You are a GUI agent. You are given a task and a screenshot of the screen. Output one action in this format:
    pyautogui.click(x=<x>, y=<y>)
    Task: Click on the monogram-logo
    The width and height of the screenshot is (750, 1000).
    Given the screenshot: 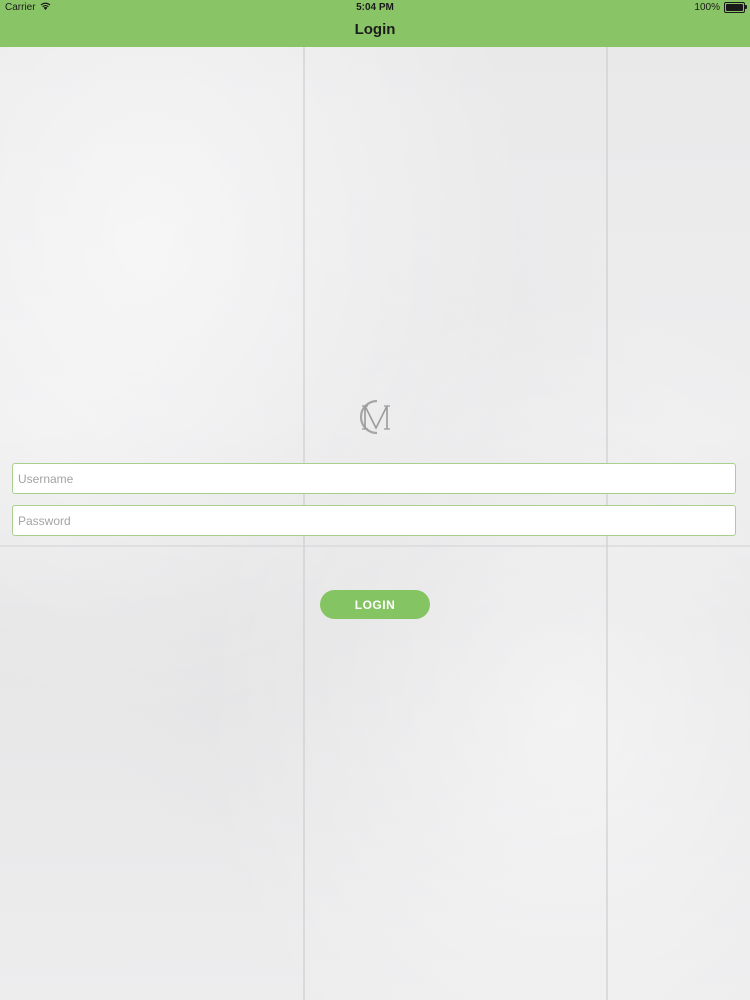 What is the action you would take?
    pyautogui.click(x=376, y=417)
    